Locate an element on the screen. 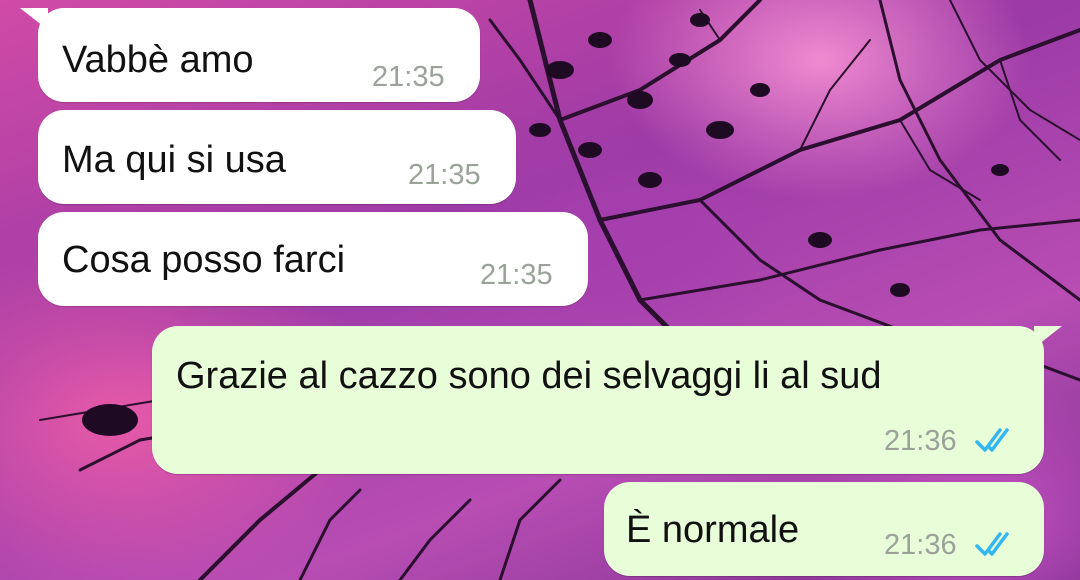  message-bubble-incoming: Ma qui si usa 21:35 is located at coordinates (277, 157).